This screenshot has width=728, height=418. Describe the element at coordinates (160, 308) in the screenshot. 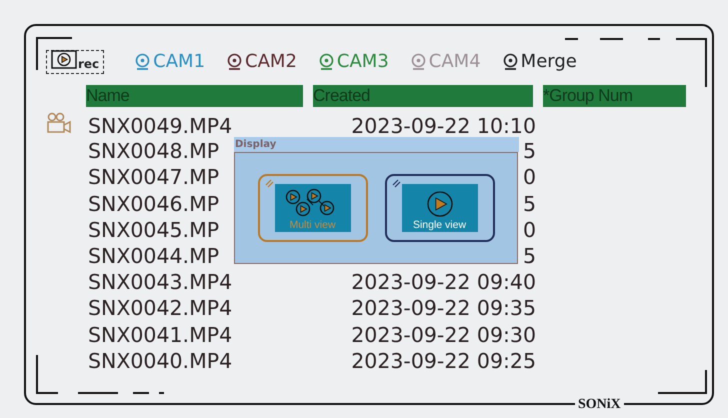

I see `file-name: SNX0042.MP4` at that location.